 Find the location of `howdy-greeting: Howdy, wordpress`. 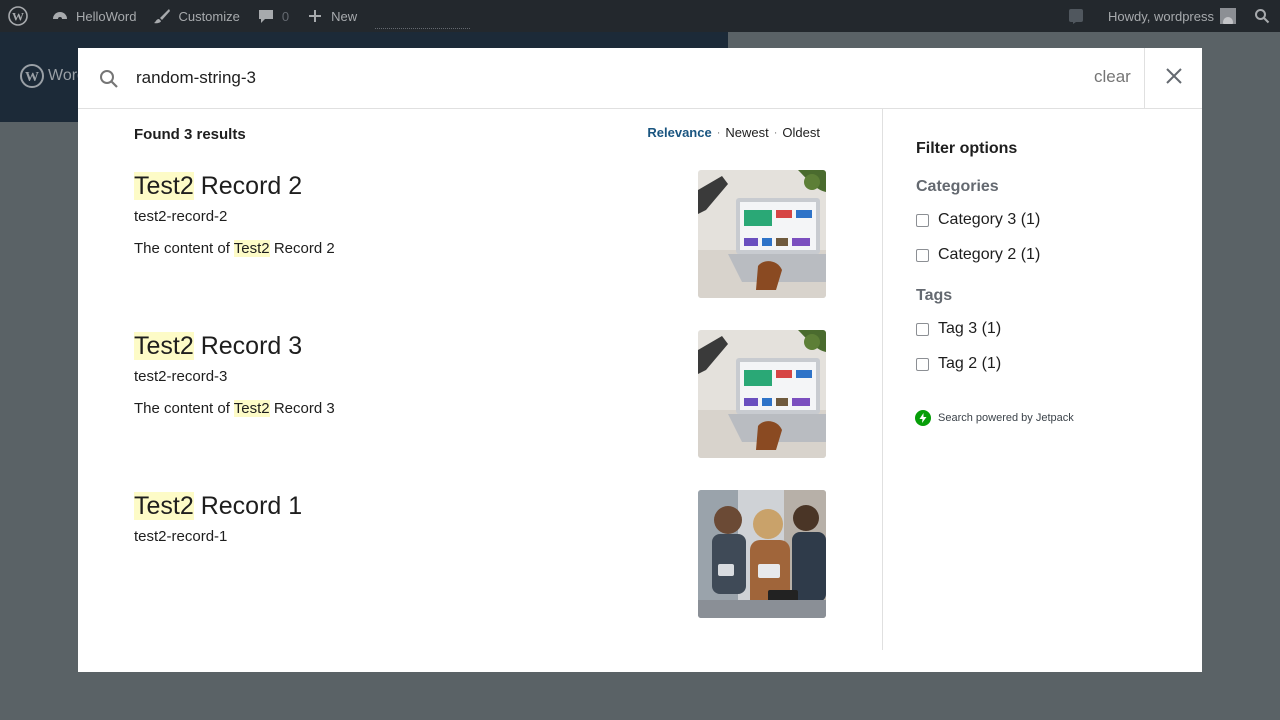

howdy-greeting: Howdy, wordpress is located at coordinates (1161, 16).